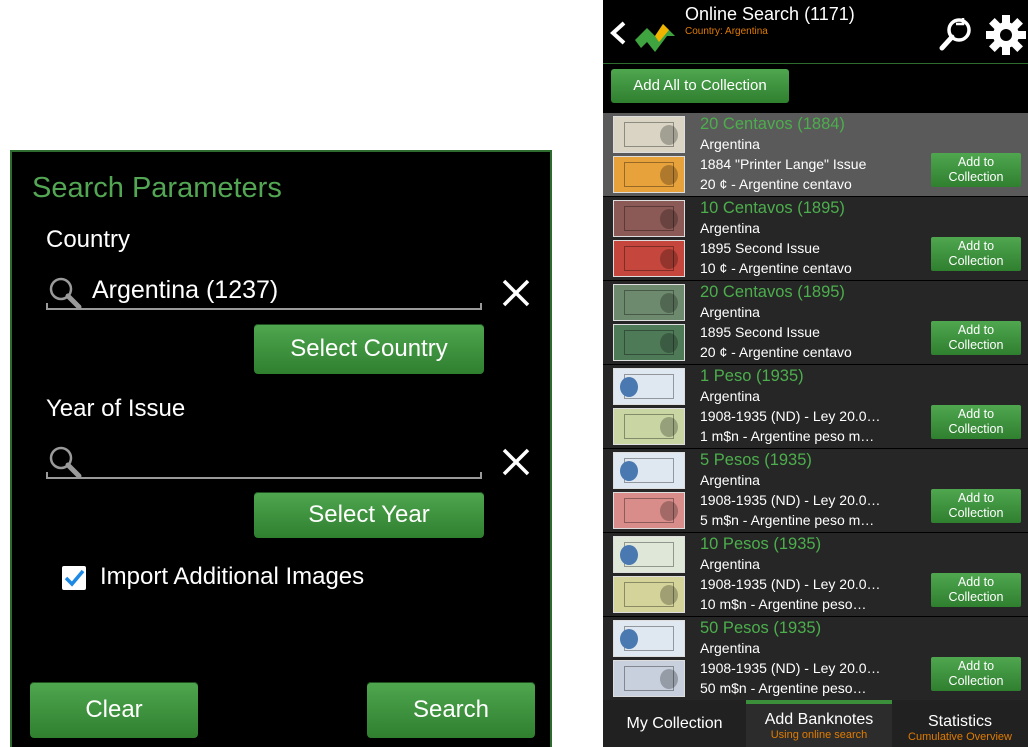 This screenshot has height=747, width=1028. What do you see at coordinates (752, 376) in the screenshot?
I see `item-name: 1 Peso (1935)` at bounding box center [752, 376].